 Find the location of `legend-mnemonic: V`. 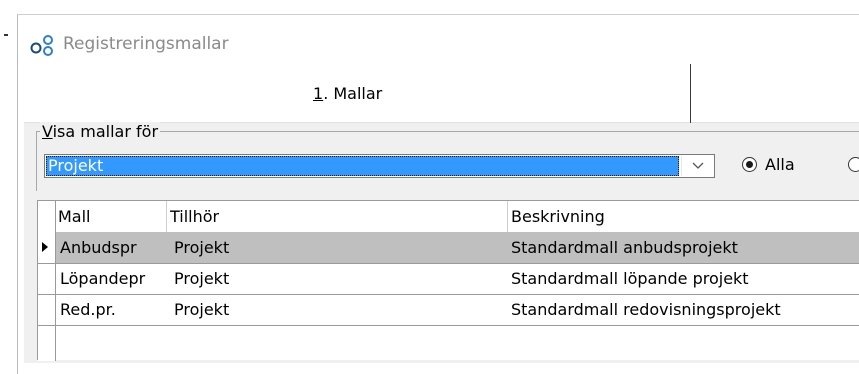

legend-mnemonic: V is located at coordinates (47, 131).